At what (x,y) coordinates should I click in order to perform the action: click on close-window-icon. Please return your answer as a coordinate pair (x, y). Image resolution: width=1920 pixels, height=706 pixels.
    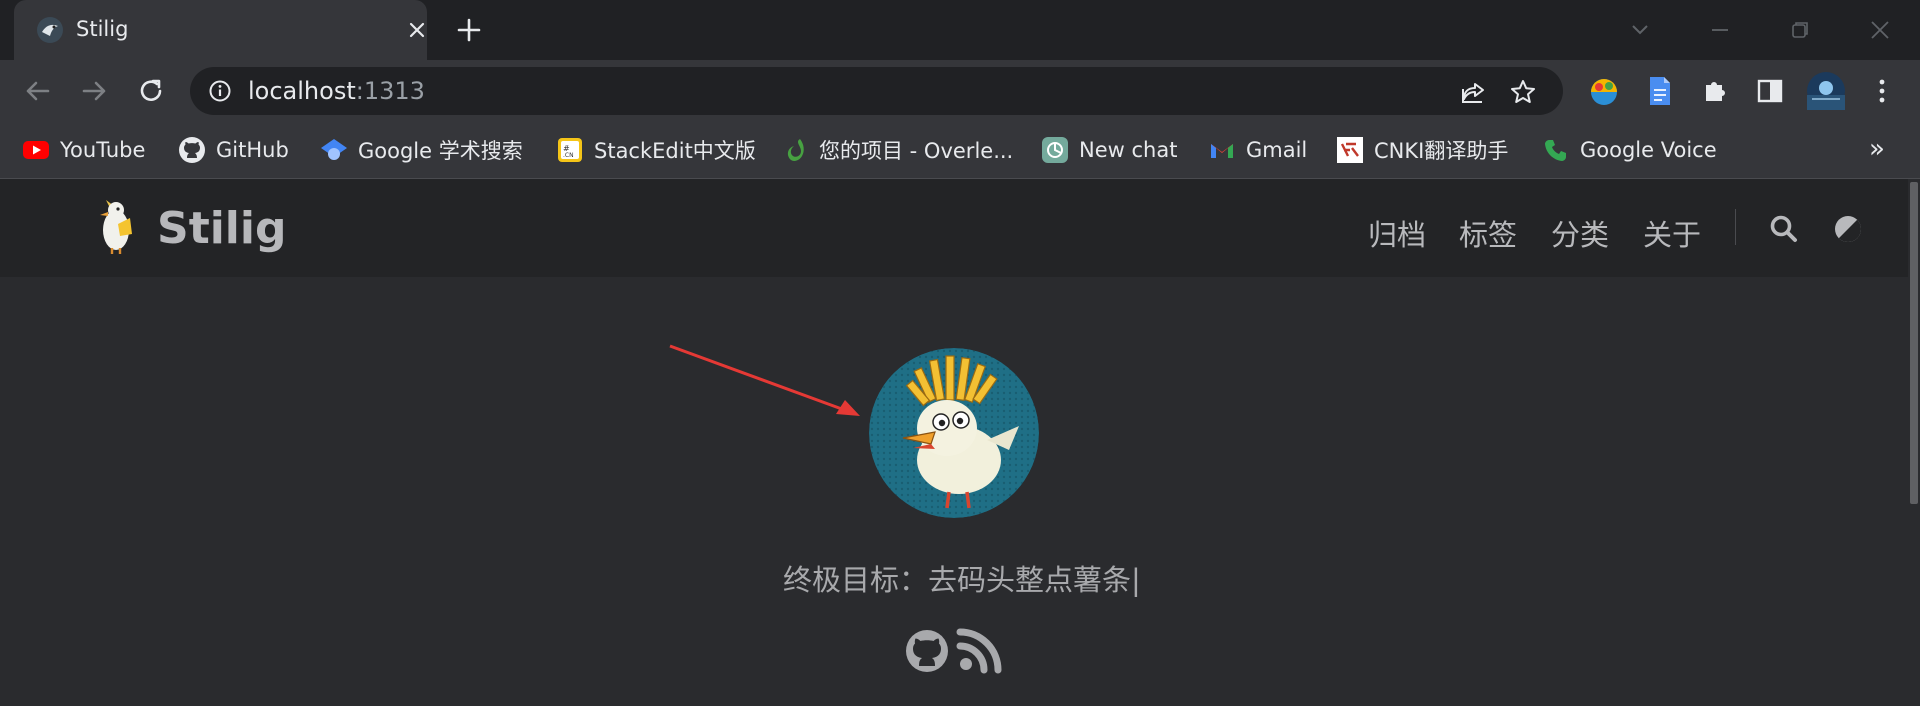
    Looking at the image, I should click on (1880, 30).